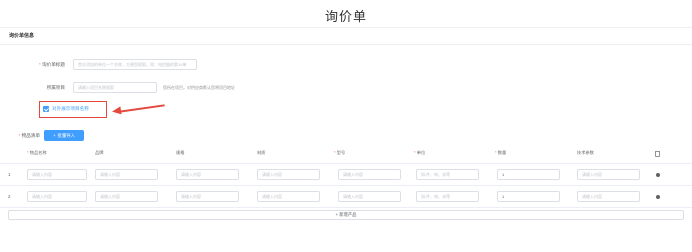 The width and height of the screenshot is (692, 252). I want to click on annotation-arrow-line, so click(140, 108).